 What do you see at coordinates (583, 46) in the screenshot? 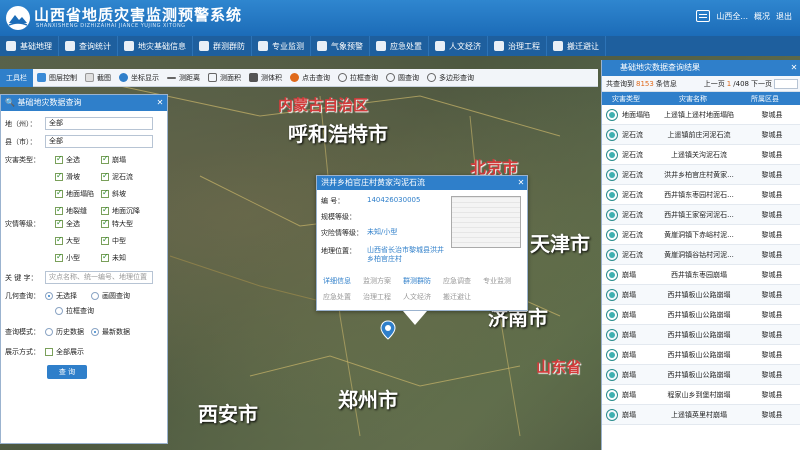
I see `nav-item-label: 搬迁避让` at bounding box center [583, 46].